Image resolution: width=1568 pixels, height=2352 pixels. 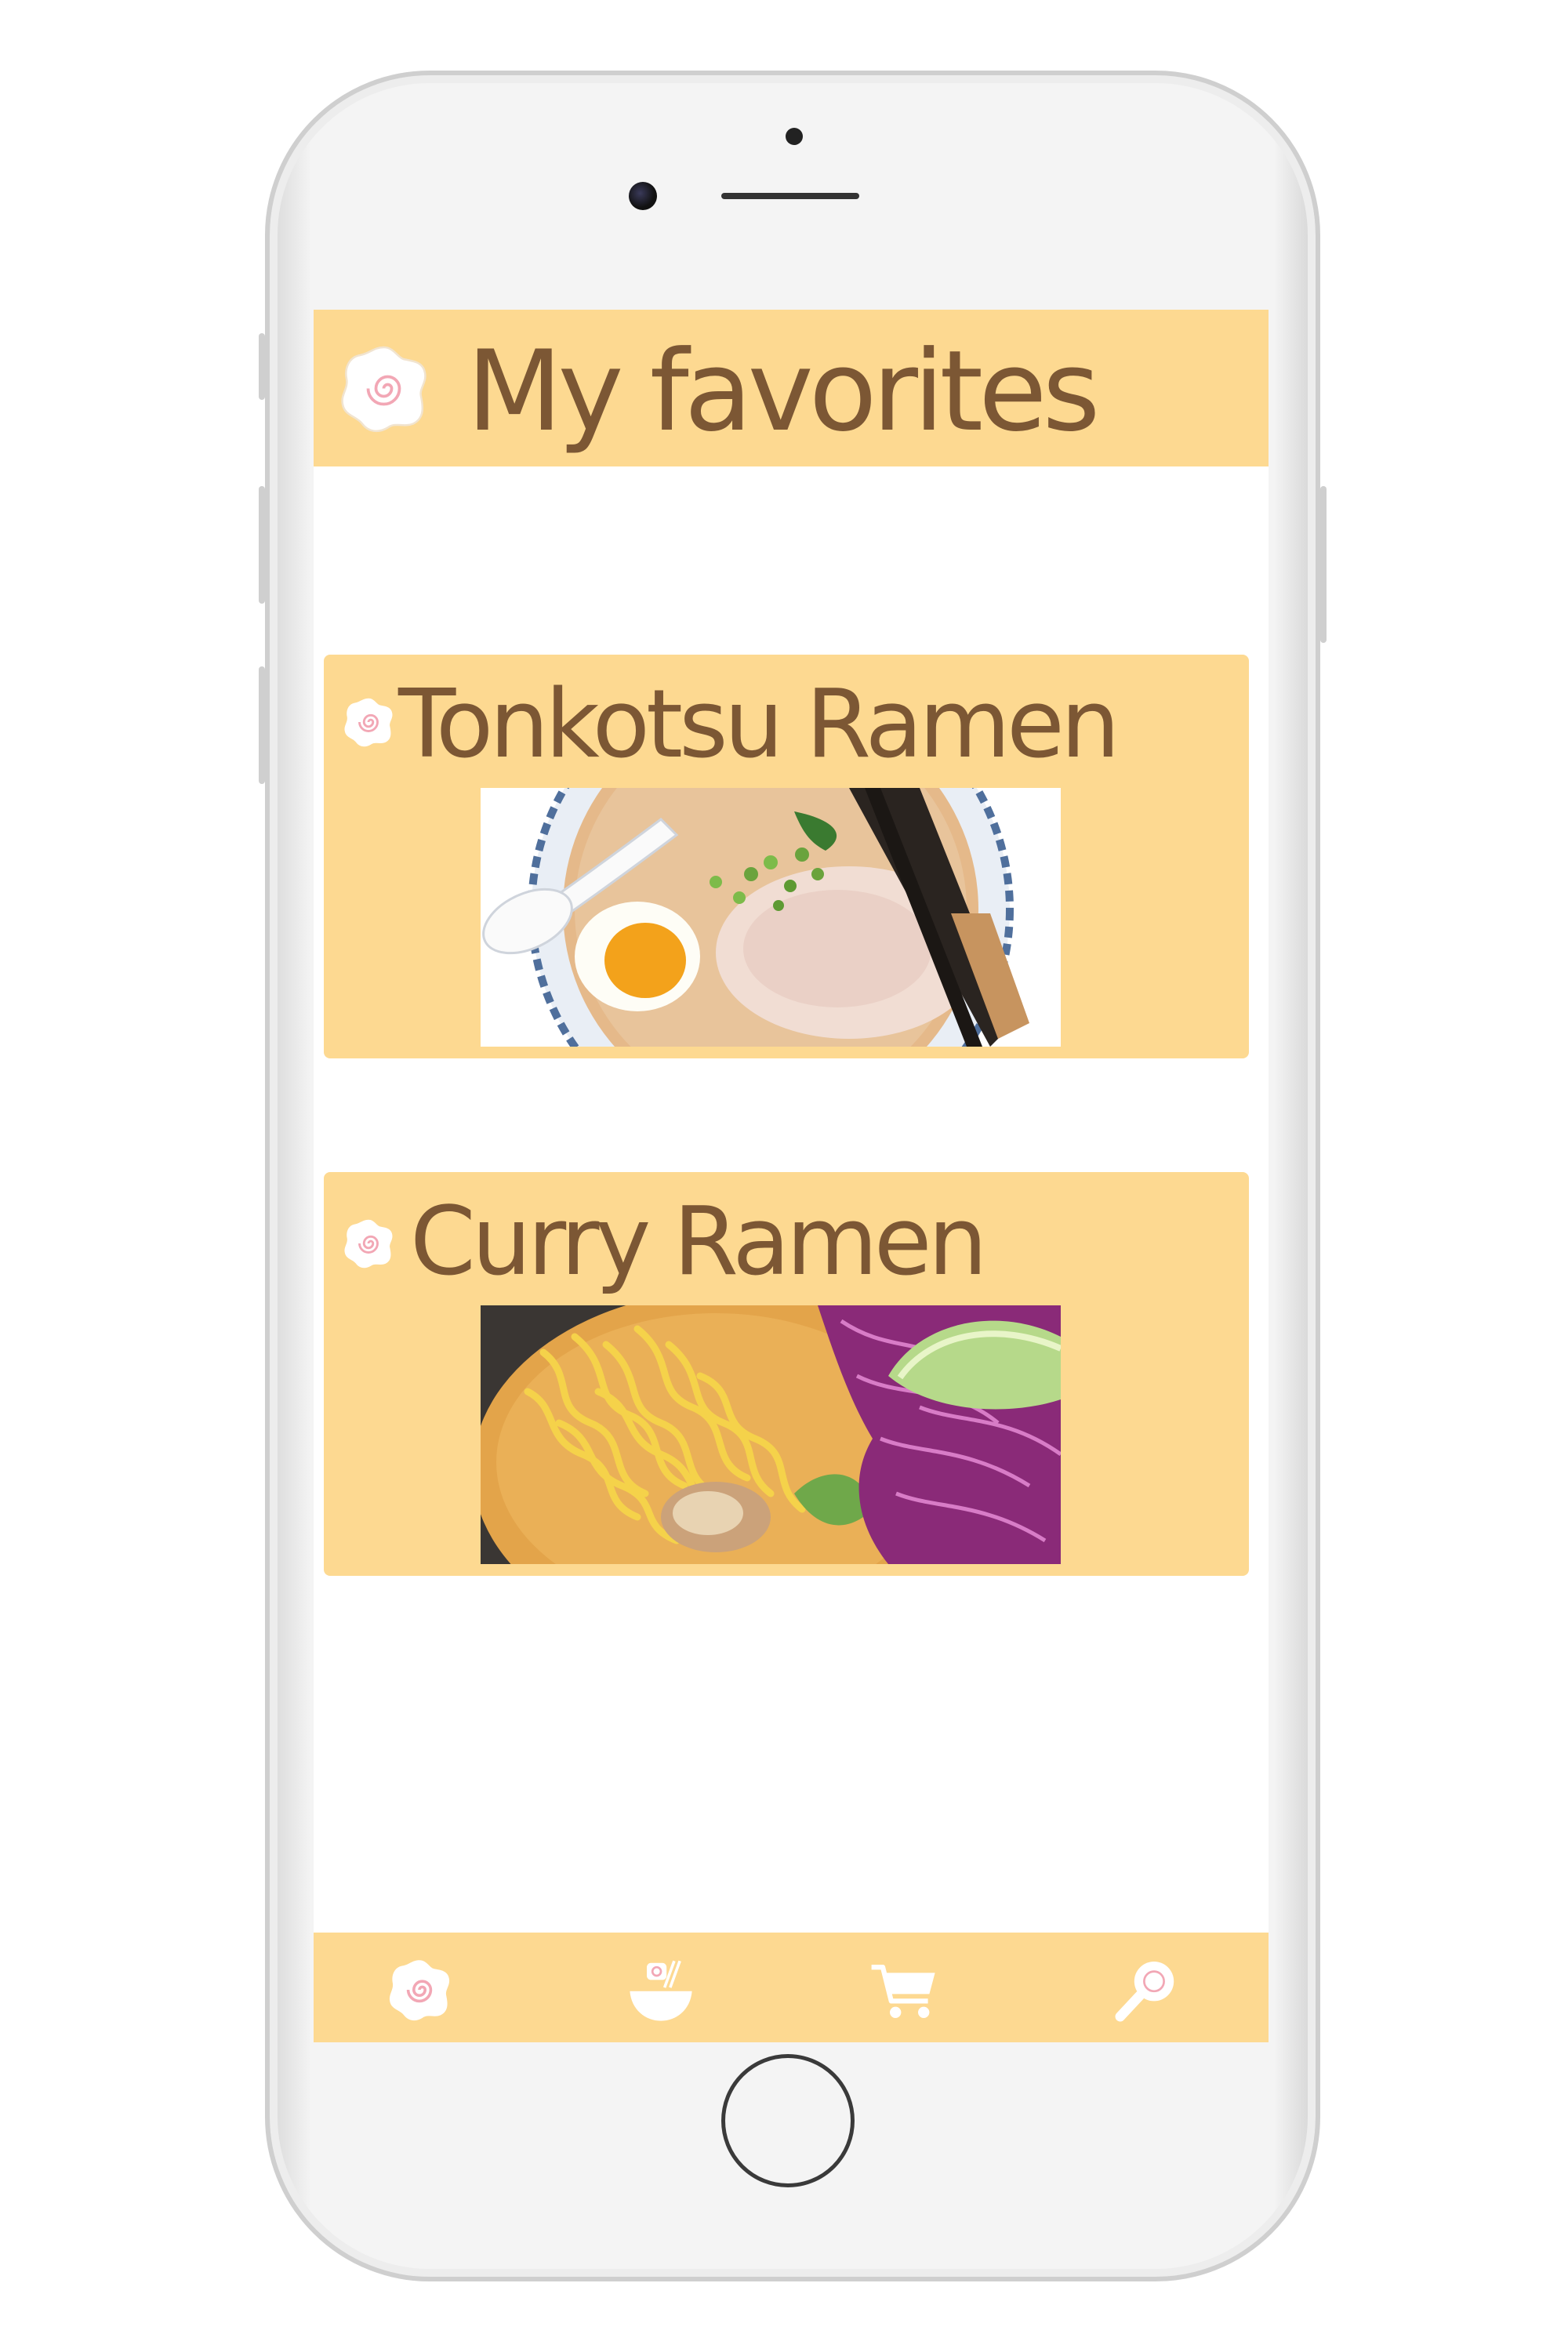 What do you see at coordinates (790, 196) in the screenshot?
I see `earpiece-speaker` at bounding box center [790, 196].